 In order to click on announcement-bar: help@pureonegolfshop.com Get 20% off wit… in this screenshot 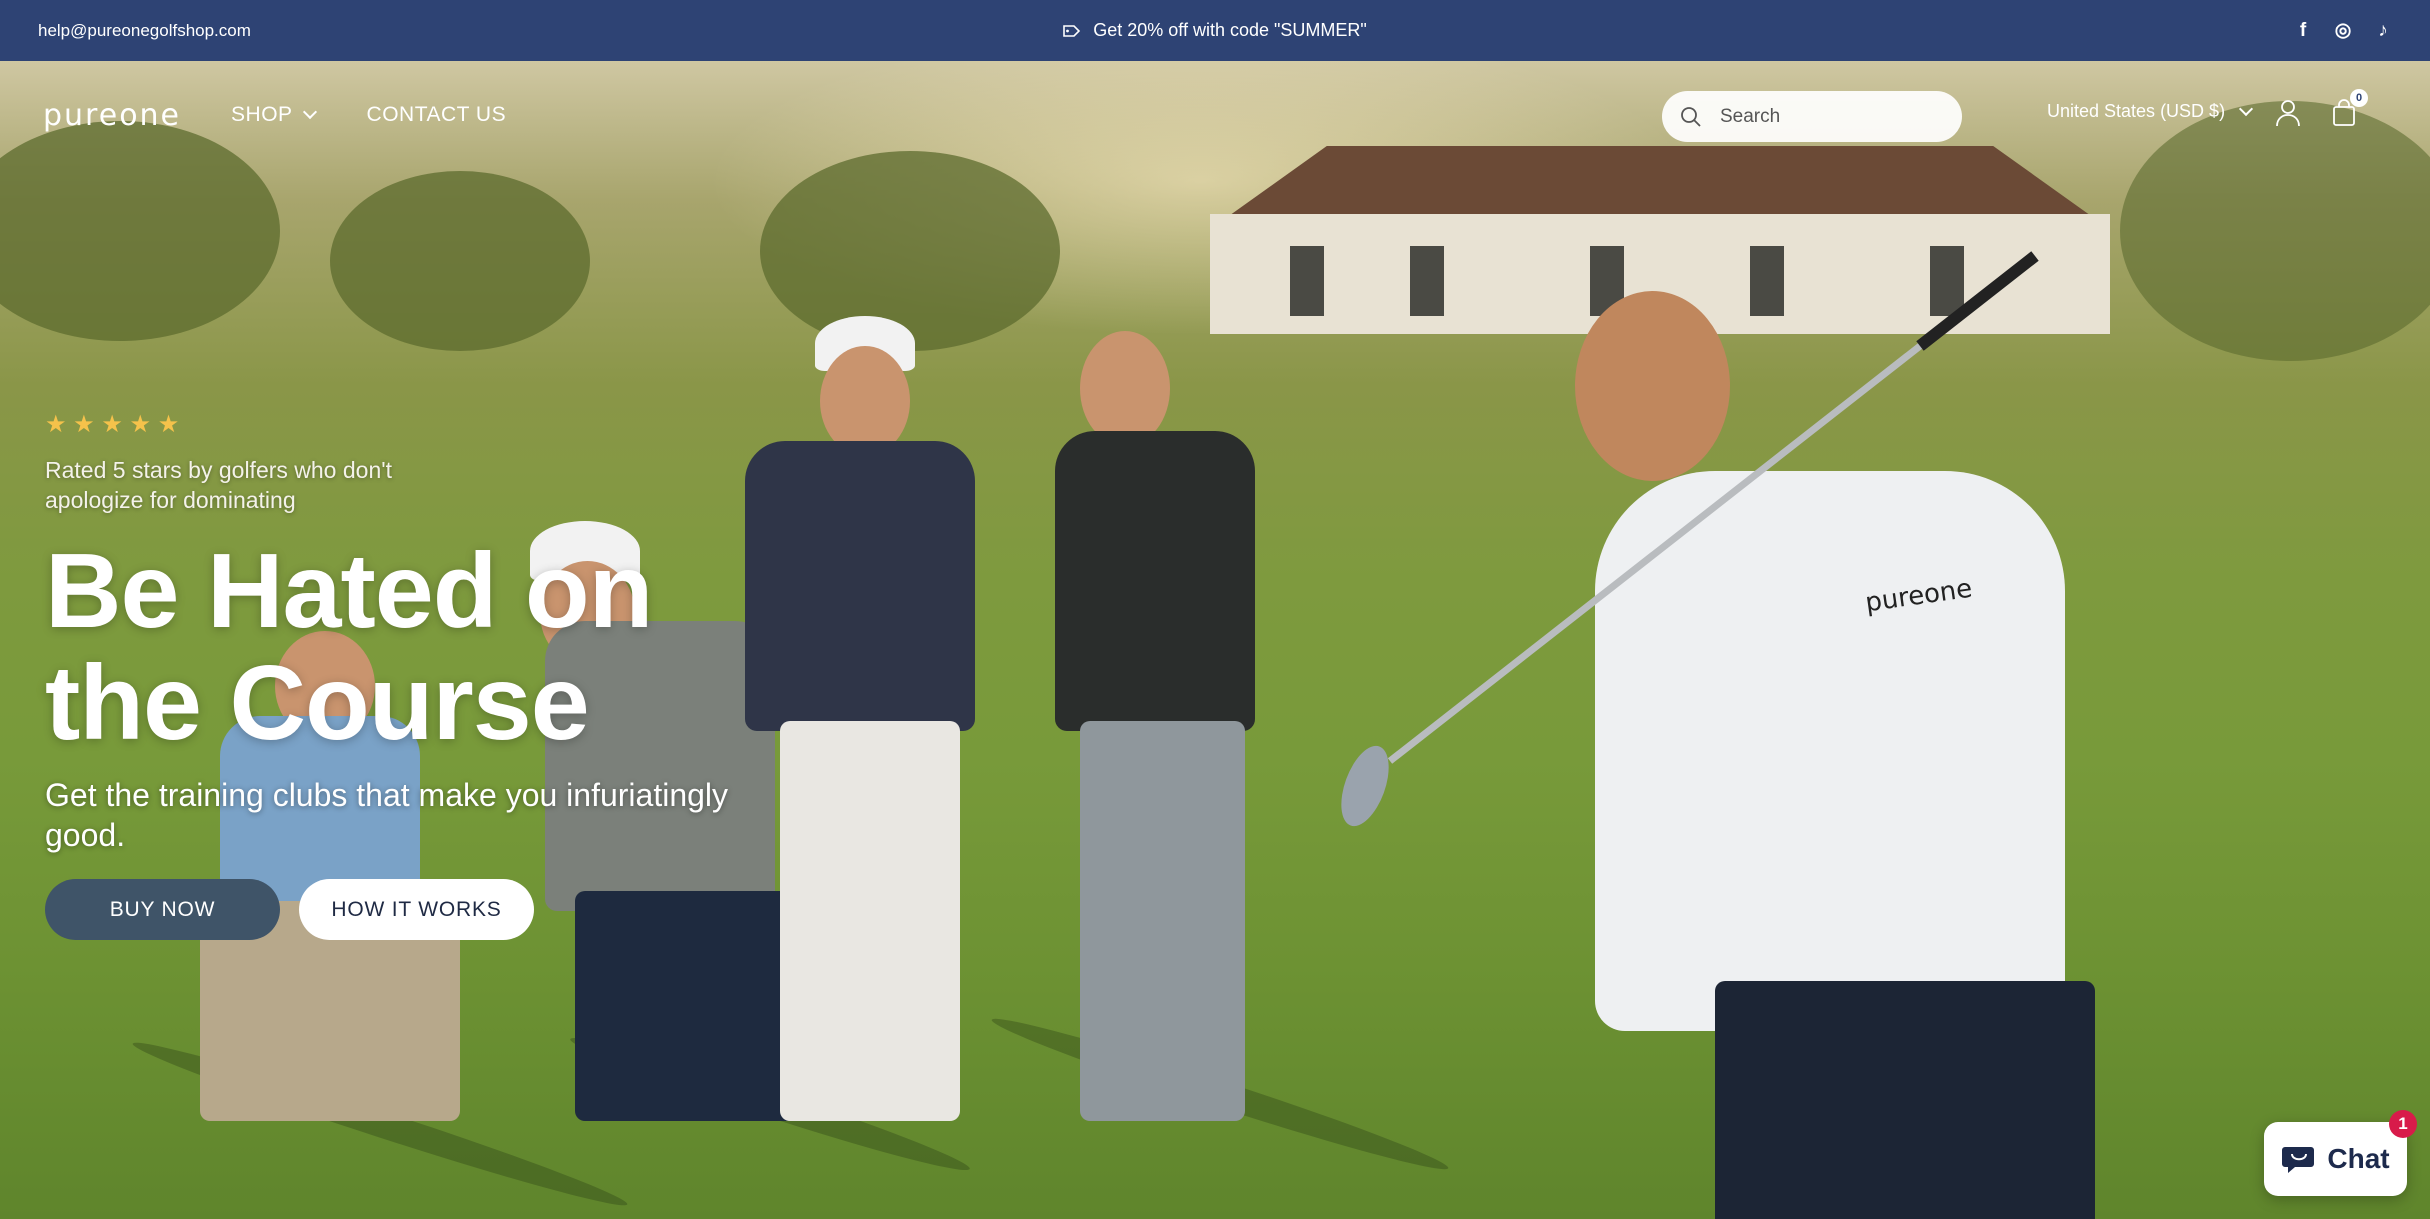, I will do `click(1215, 30)`.